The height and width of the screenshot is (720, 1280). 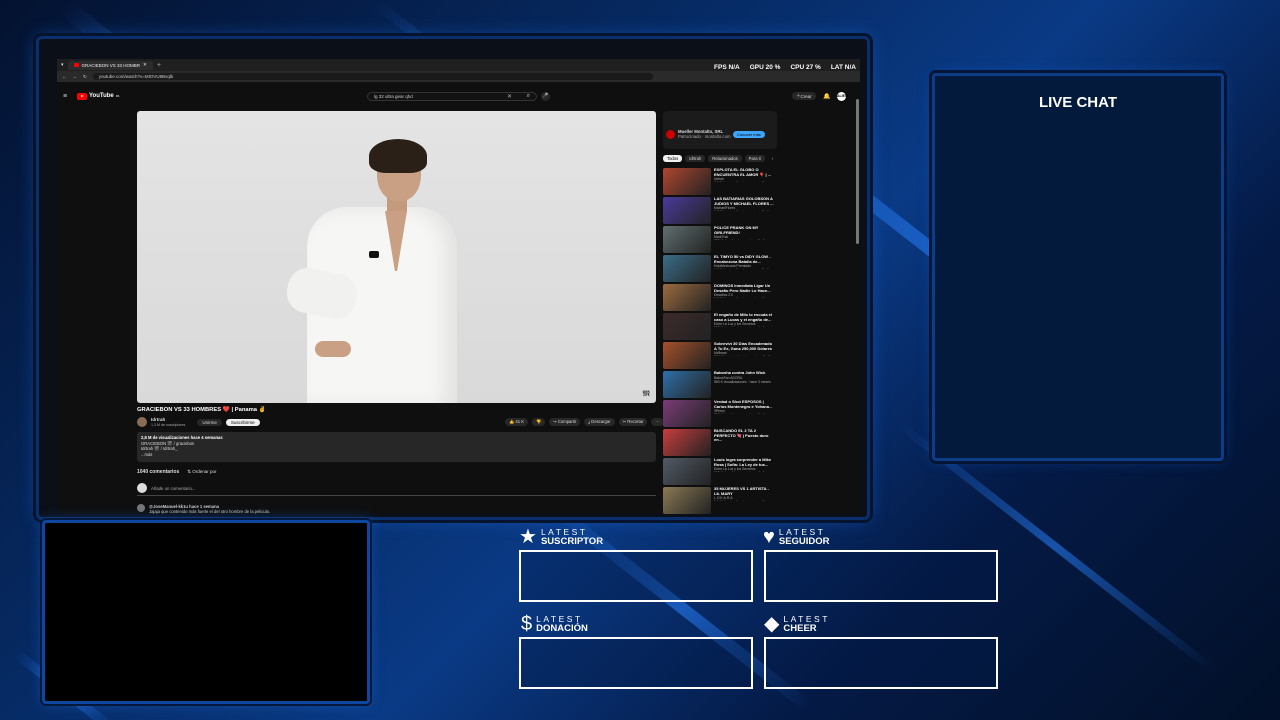 I want to click on latest-suscriptor-label: ★ LATEST SUSCRIPTOR, so click(x=561, y=537).